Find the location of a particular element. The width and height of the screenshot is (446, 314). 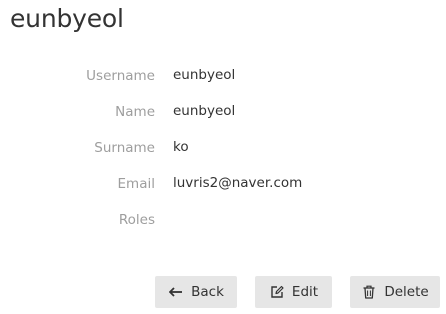

surname-row: Surname ko is located at coordinates (223, 153).